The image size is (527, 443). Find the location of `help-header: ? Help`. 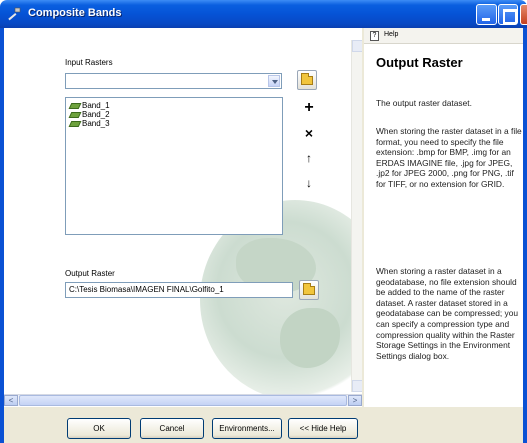

help-header: ? Help is located at coordinates (443, 36).